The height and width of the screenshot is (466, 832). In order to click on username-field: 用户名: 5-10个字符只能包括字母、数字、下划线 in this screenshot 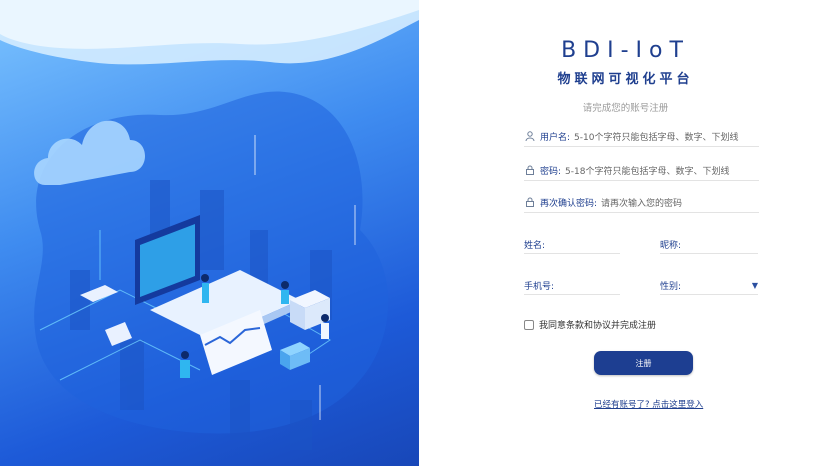, I will do `click(641, 136)`.